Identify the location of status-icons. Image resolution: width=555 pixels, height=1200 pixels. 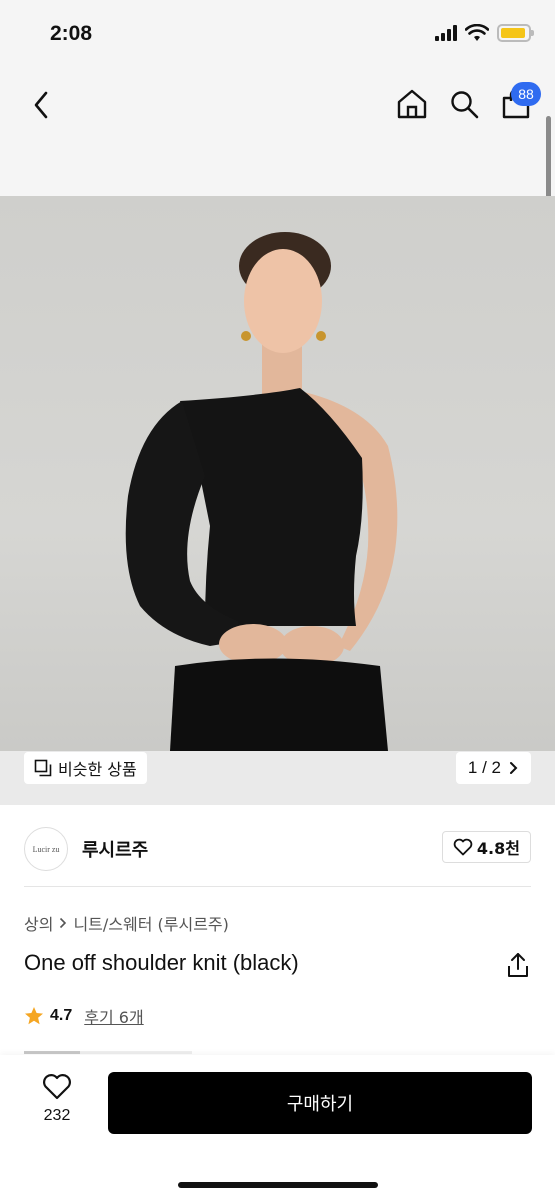
(484, 33).